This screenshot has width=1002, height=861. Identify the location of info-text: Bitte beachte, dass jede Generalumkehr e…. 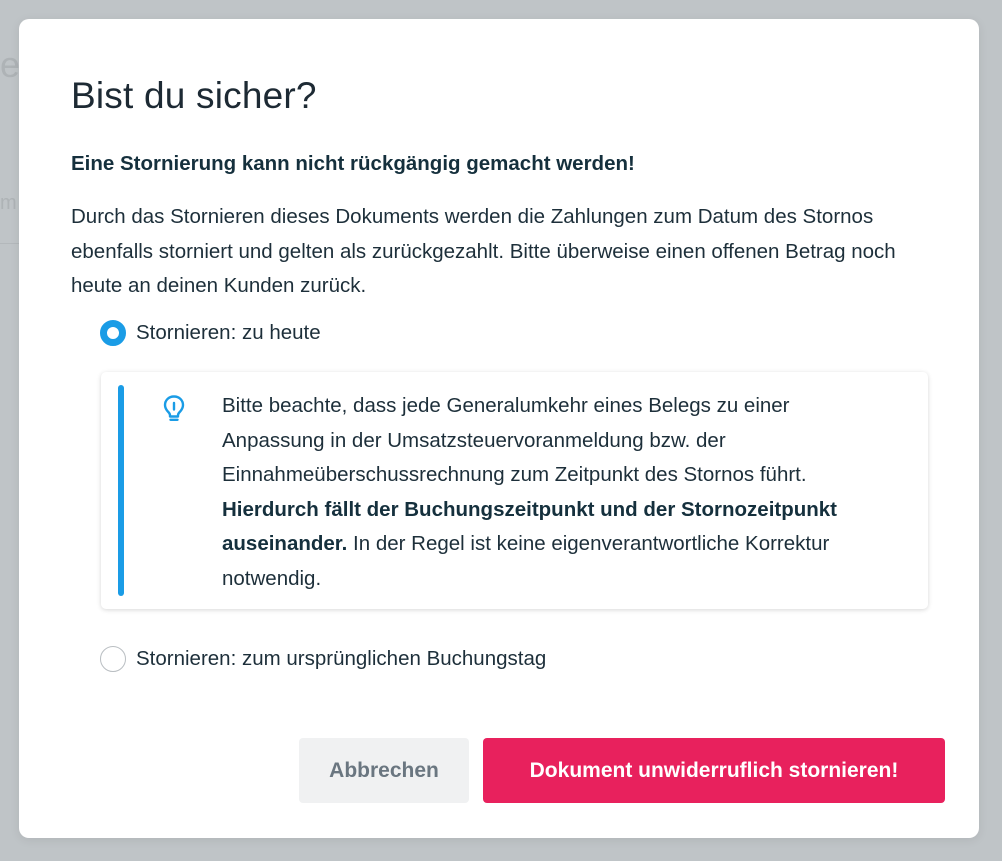
(530, 492).